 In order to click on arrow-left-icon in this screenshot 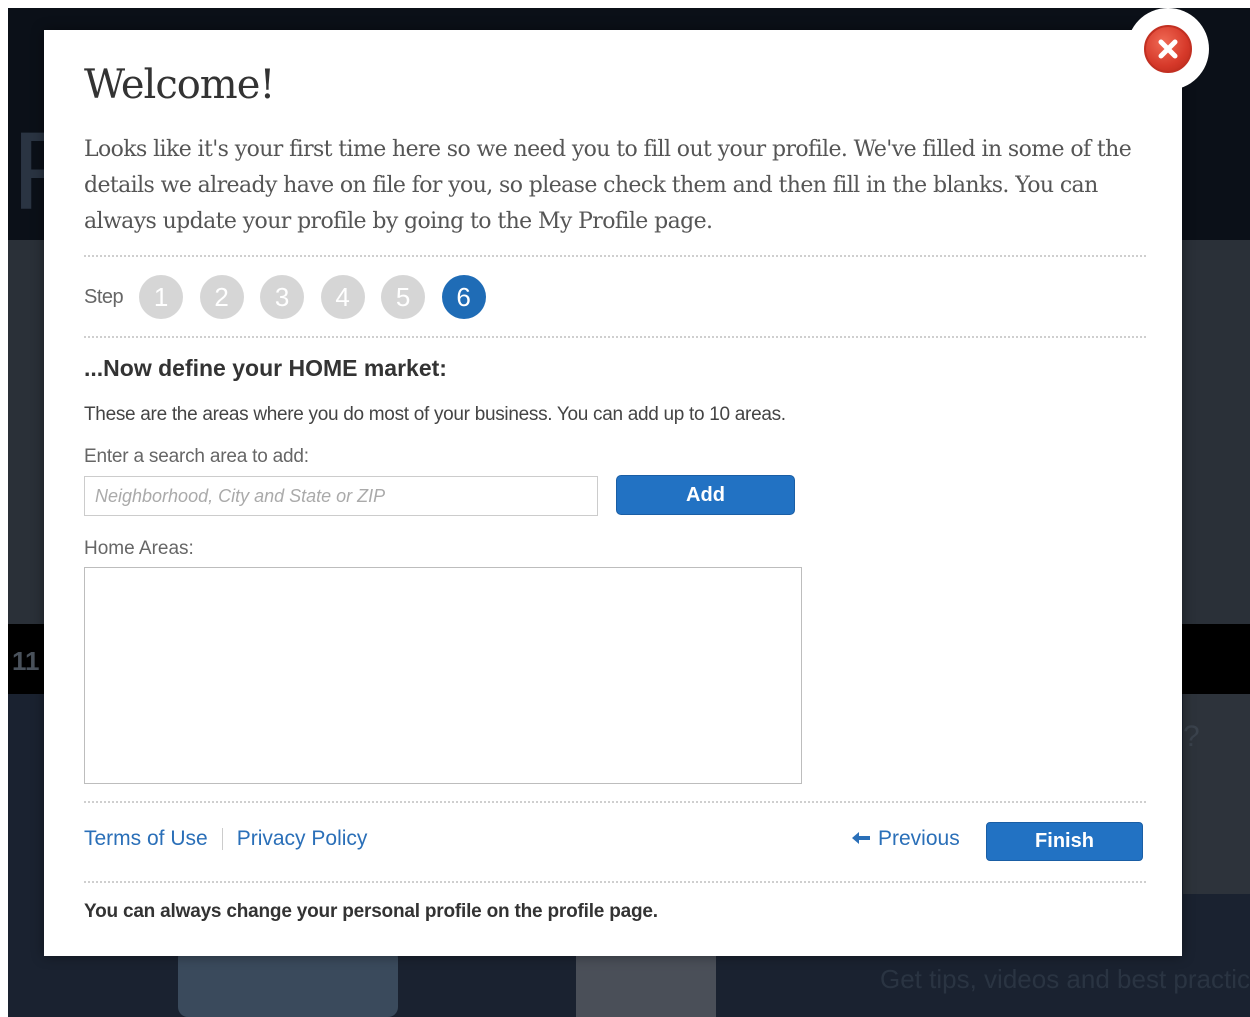, I will do `click(861, 839)`.